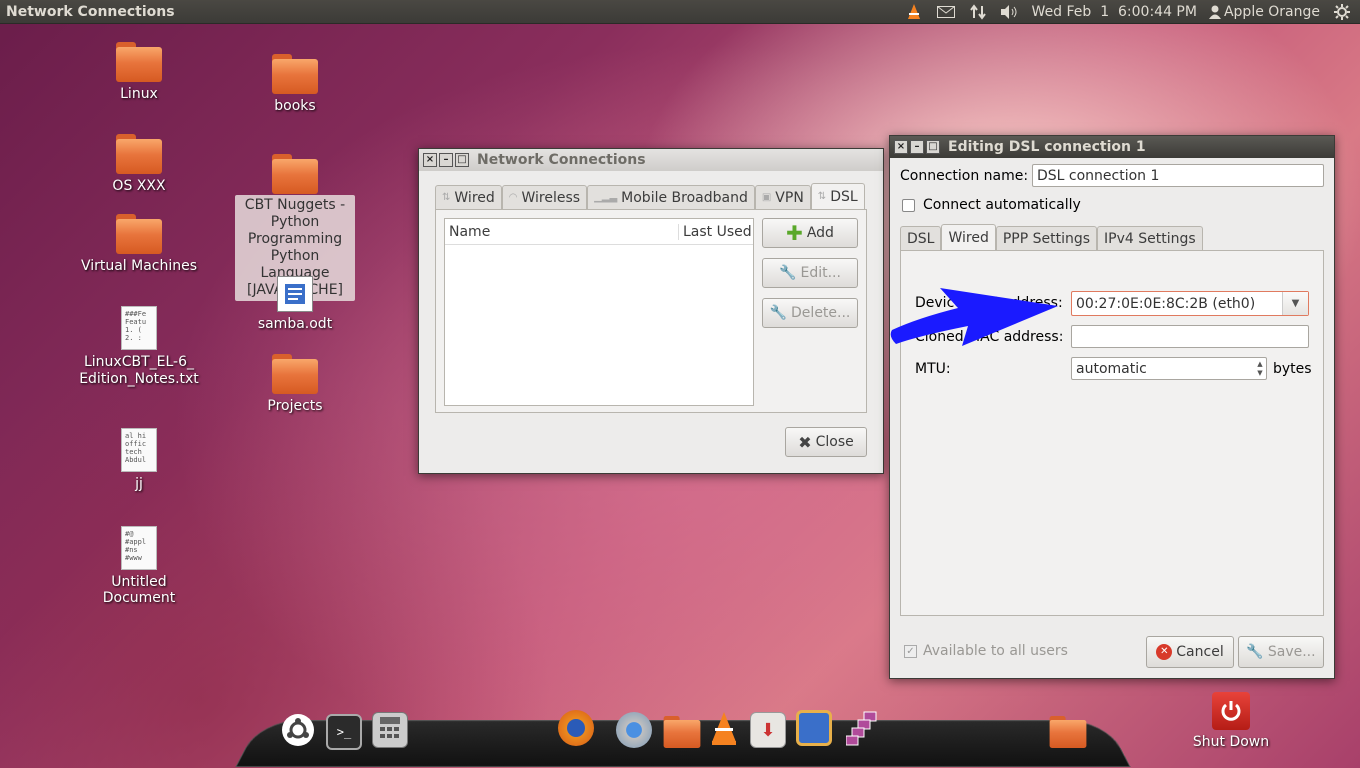 The height and width of the screenshot is (768, 1360). Describe the element at coordinates (1231, 711) in the screenshot. I see `power-icon` at that location.